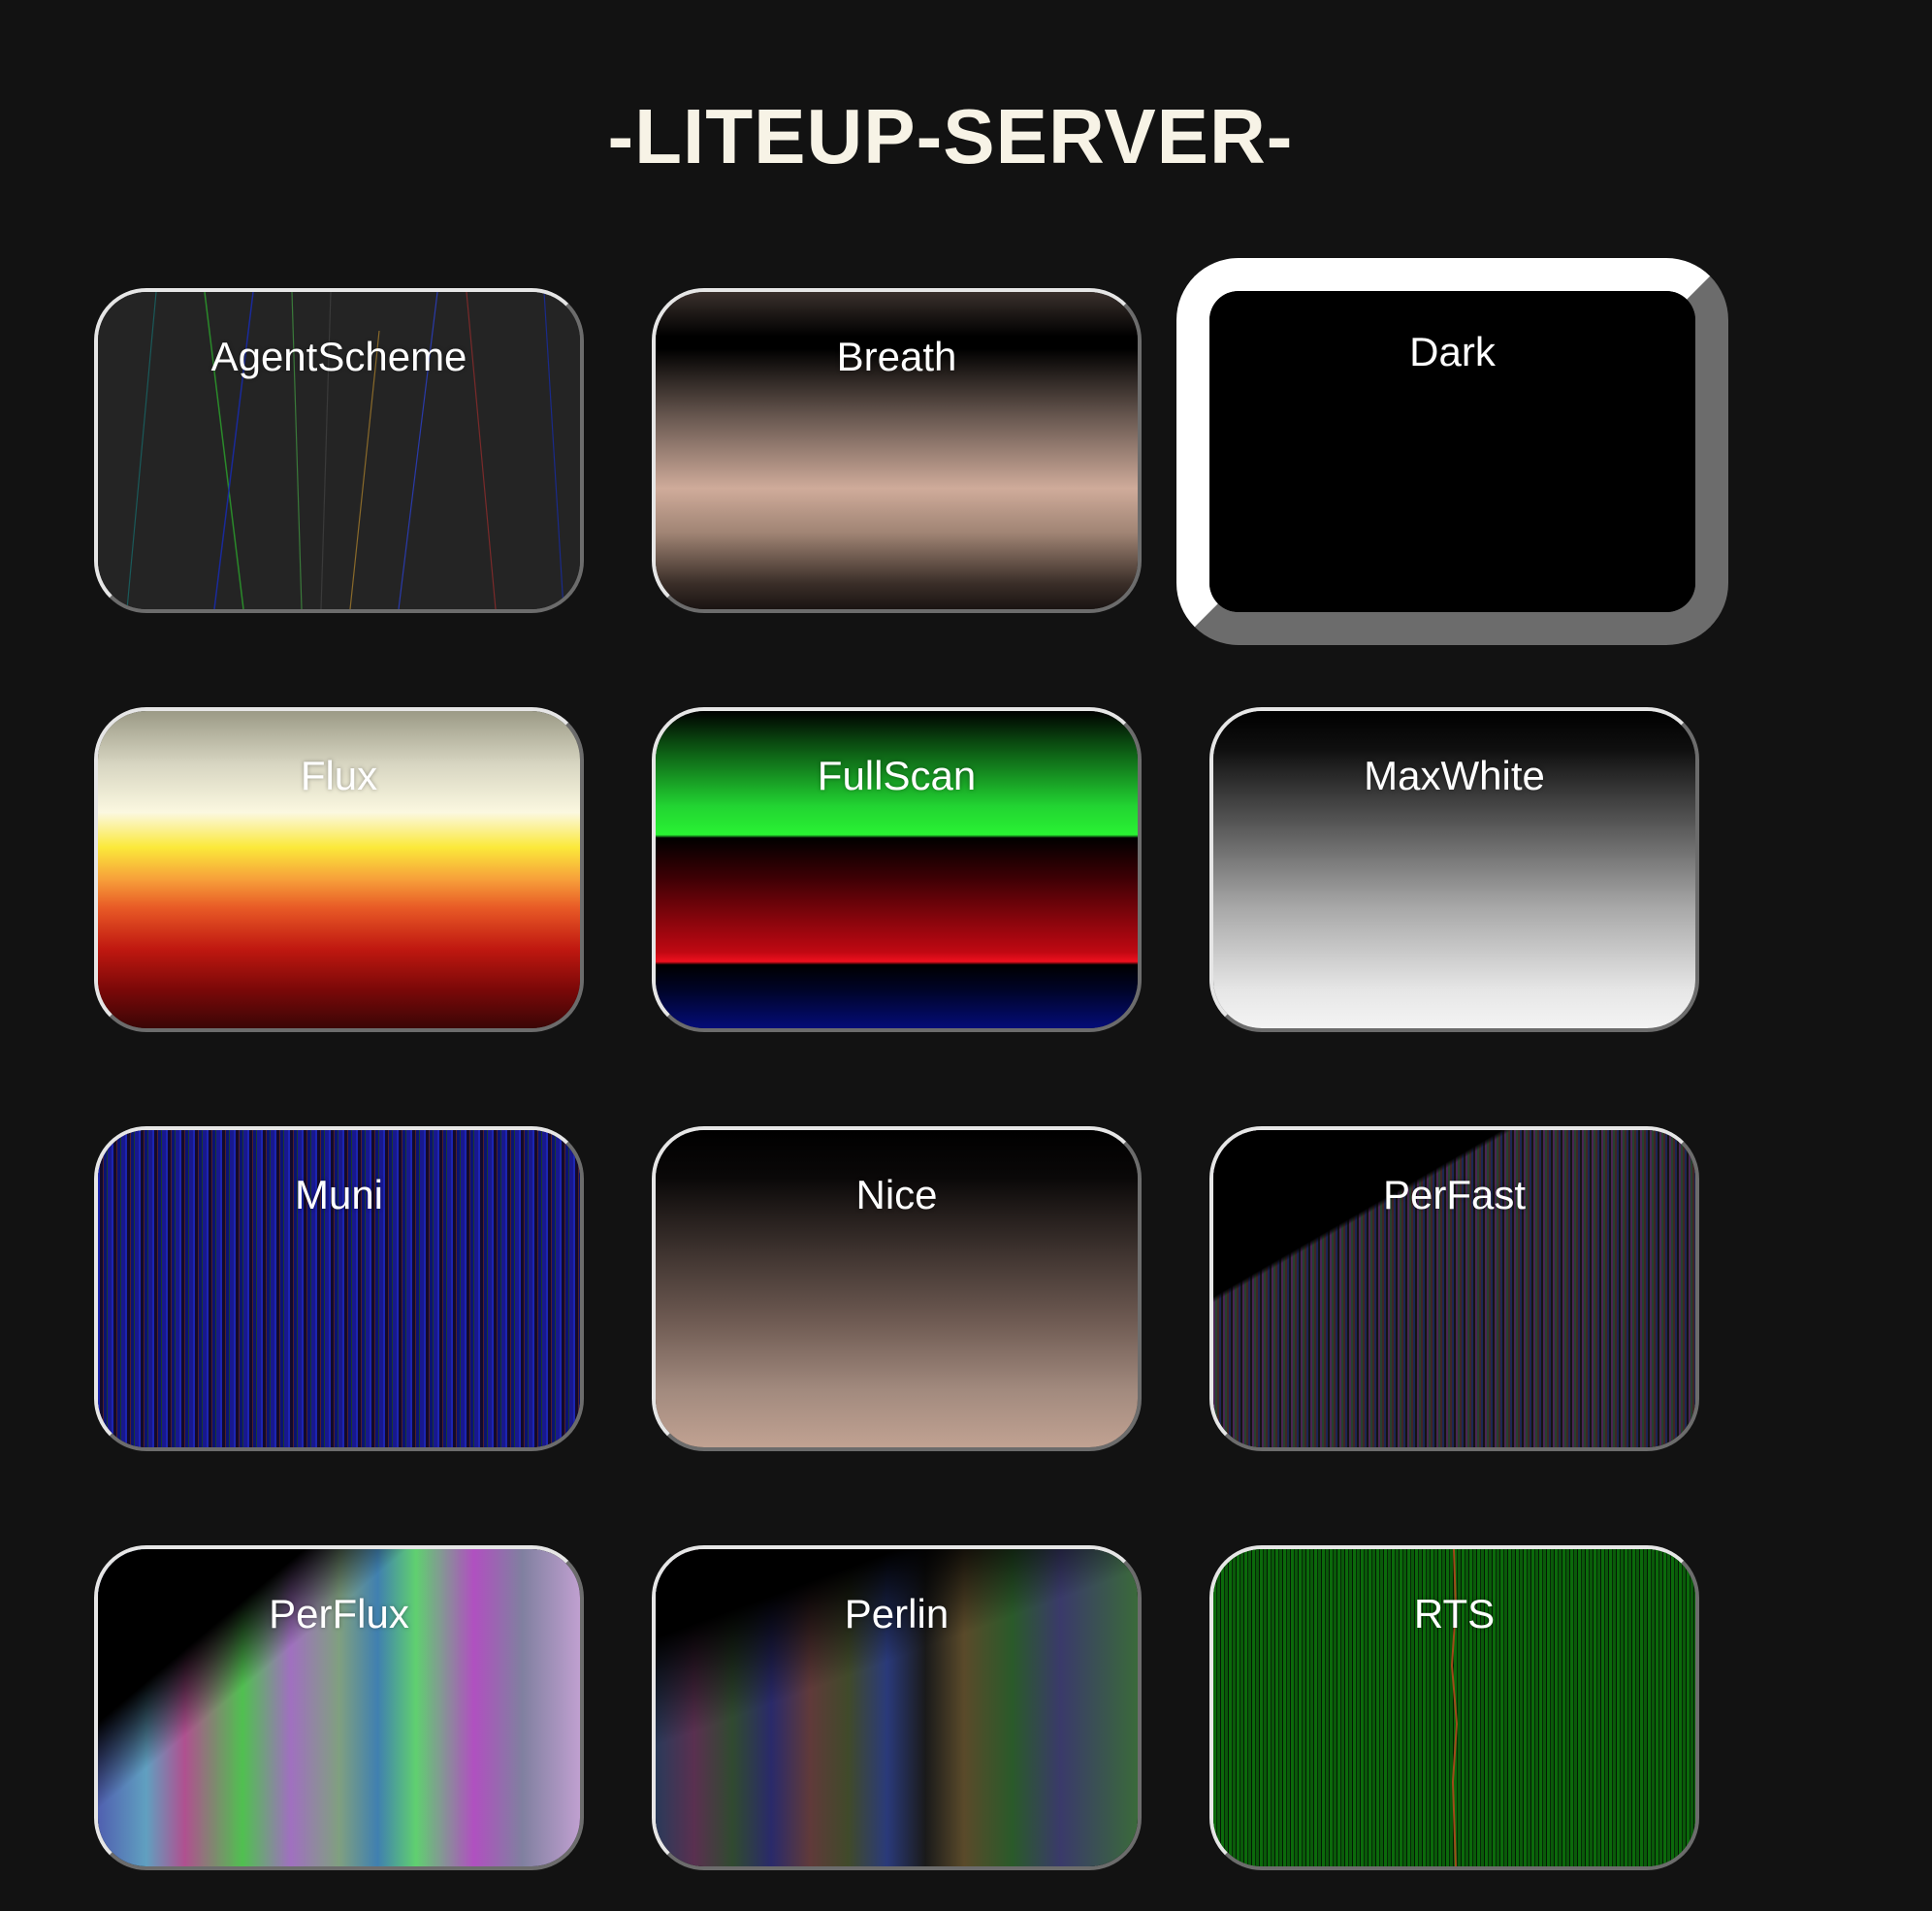  Describe the element at coordinates (339, 776) in the screenshot. I see `scheme-label: Flux` at that location.